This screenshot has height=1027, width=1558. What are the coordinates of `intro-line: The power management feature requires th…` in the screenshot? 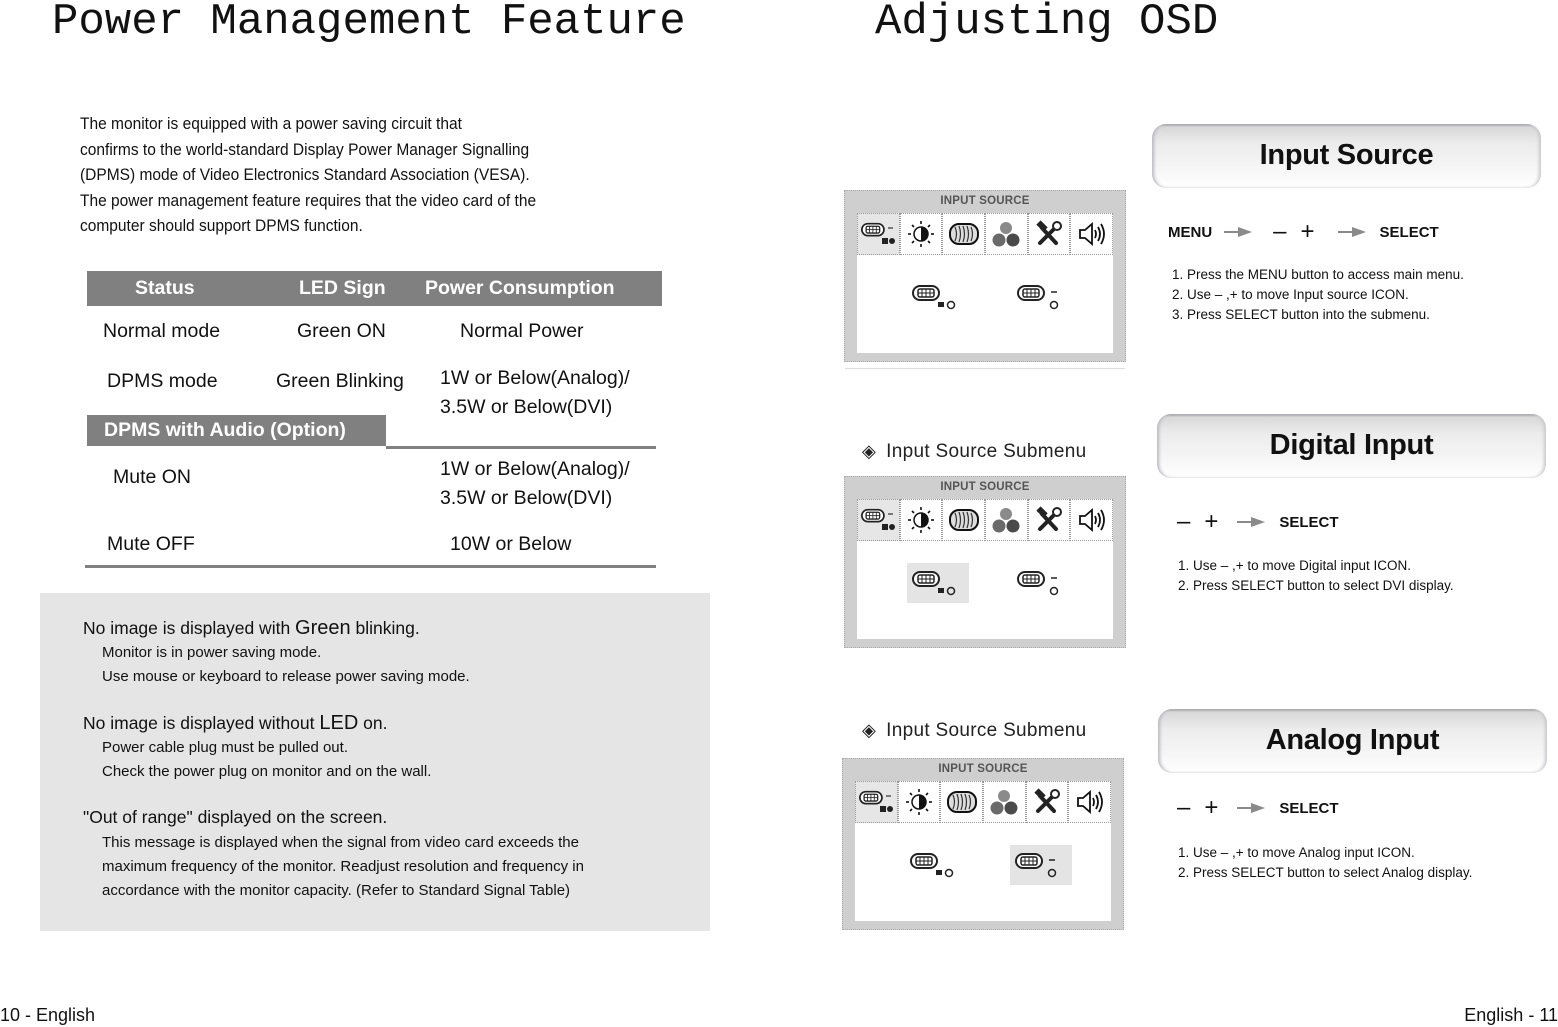 It's located at (308, 200).